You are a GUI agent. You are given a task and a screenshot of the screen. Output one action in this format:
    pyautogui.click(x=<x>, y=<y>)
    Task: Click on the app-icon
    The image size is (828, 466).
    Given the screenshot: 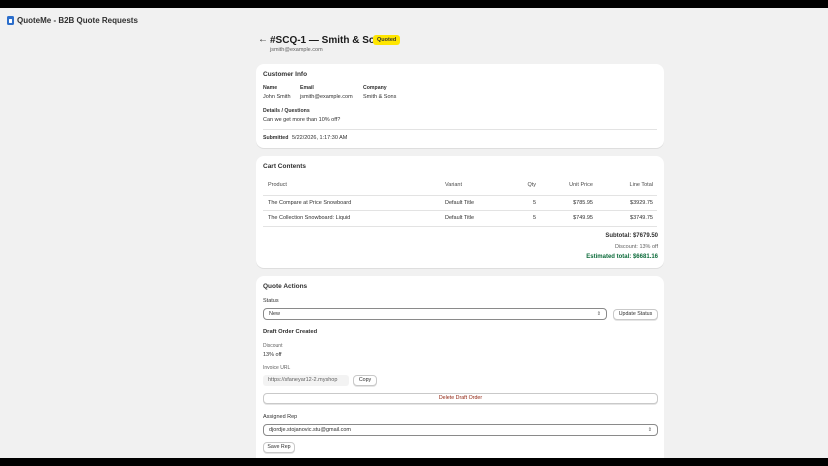 What is the action you would take?
    pyautogui.click(x=10, y=20)
    